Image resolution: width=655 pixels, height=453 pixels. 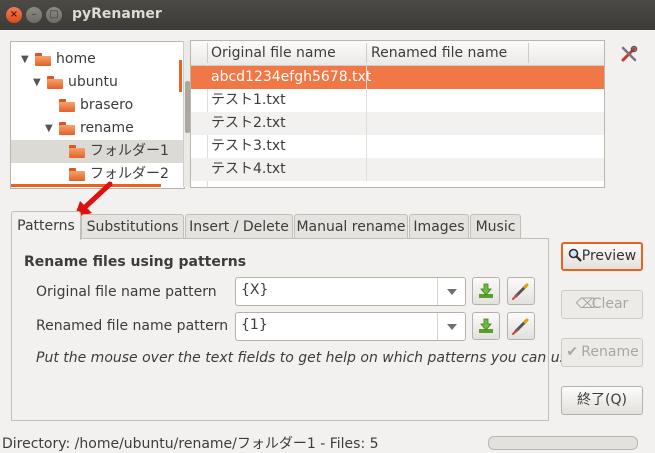 What do you see at coordinates (254, 290) in the screenshot?
I see `original-pattern-value: {X}` at bounding box center [254, 290].